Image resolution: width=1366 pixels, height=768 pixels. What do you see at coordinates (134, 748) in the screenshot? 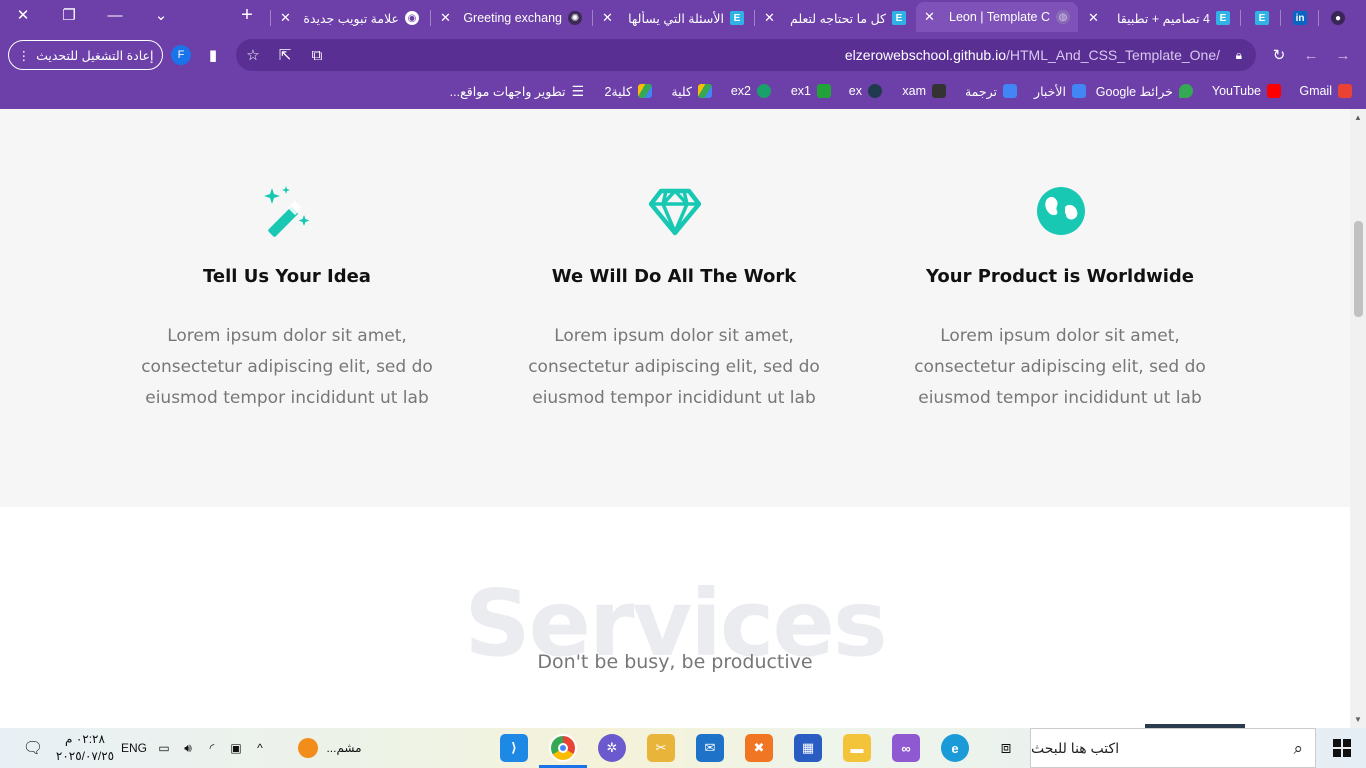
I see `language-indicator: ENG` at bounding box center [134, 748].